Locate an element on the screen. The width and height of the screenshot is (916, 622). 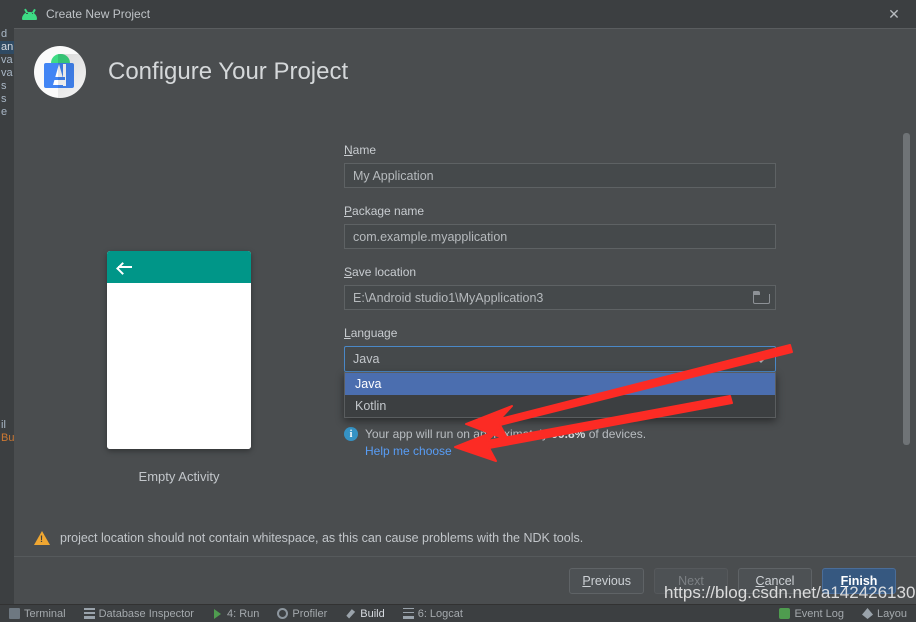
statusbar-build: Build is located at coordinates (364, 614).